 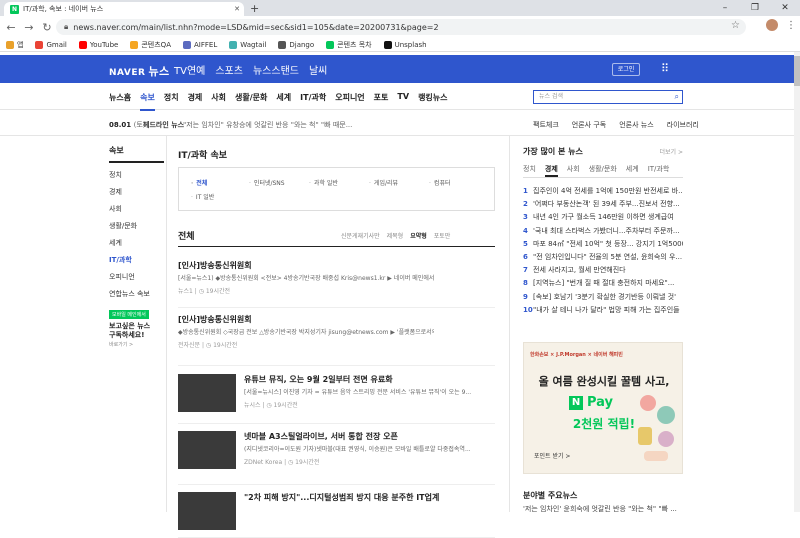 What do you see at coordinates (603, 310) in the screenshot?
I see `rank-item: 10"내가 살 테니 나가 달라" 법망 피해 가는 집주인들` at bounding box center [603, 310].